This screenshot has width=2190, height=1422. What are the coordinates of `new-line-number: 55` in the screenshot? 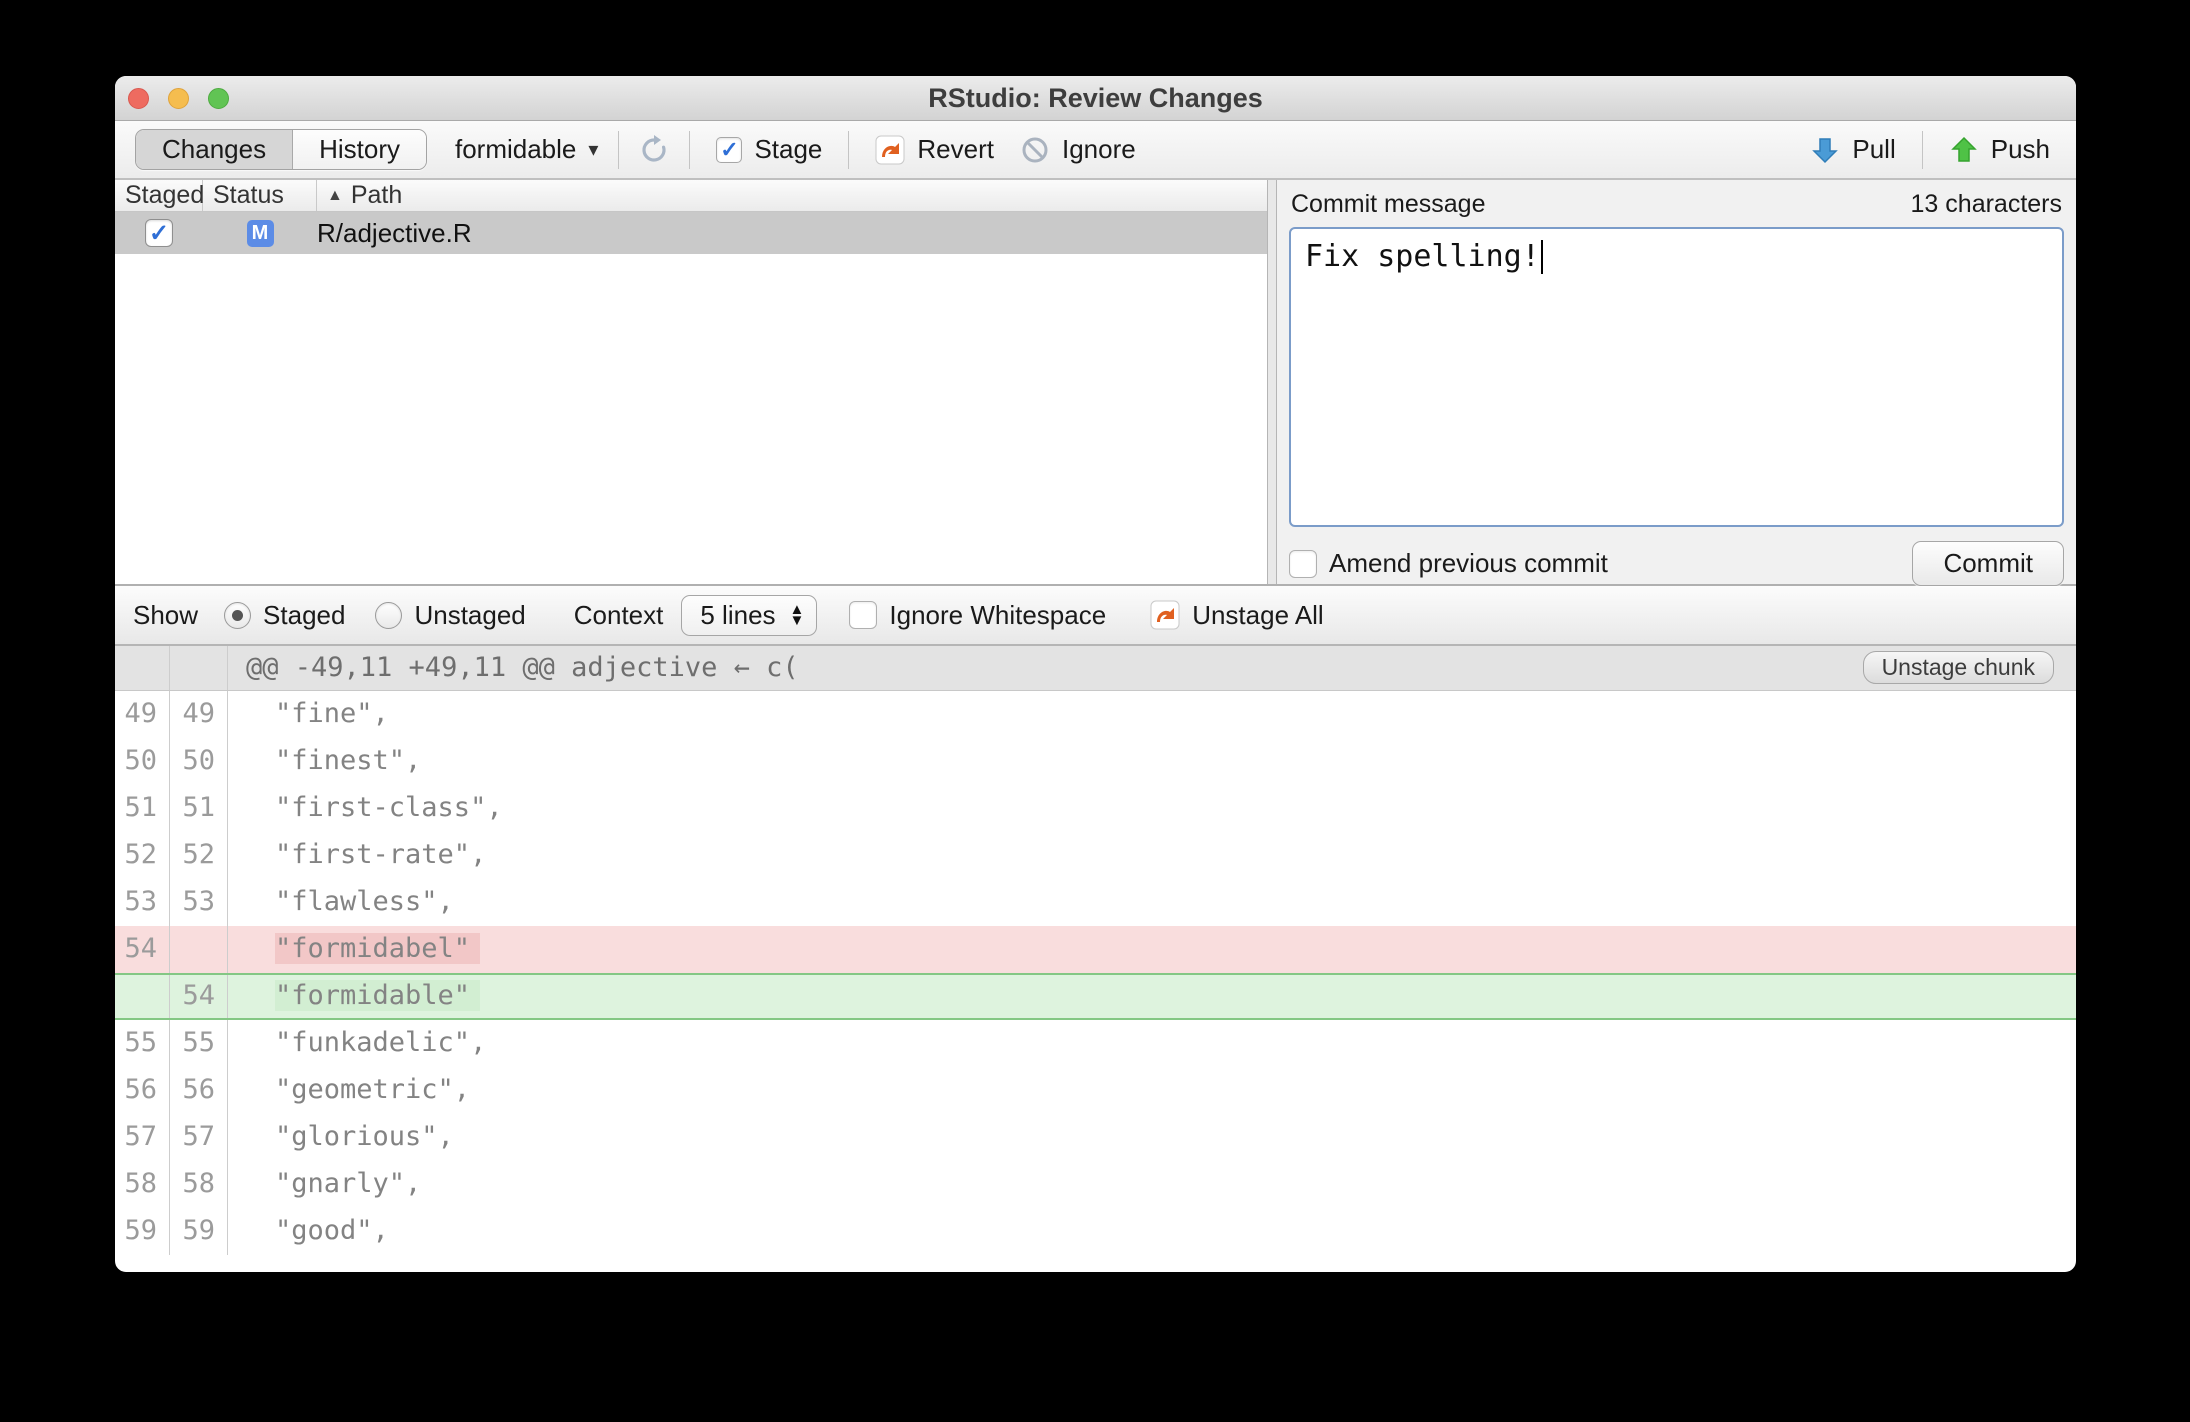 It's located at (199, 1043).